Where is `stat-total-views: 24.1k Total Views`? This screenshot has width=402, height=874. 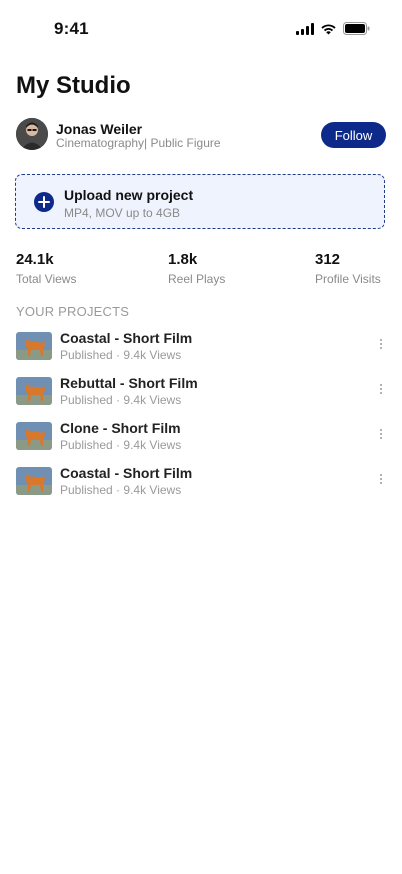
stat-total-views: 24.1k Total Views is located at coordinates (46, 268).